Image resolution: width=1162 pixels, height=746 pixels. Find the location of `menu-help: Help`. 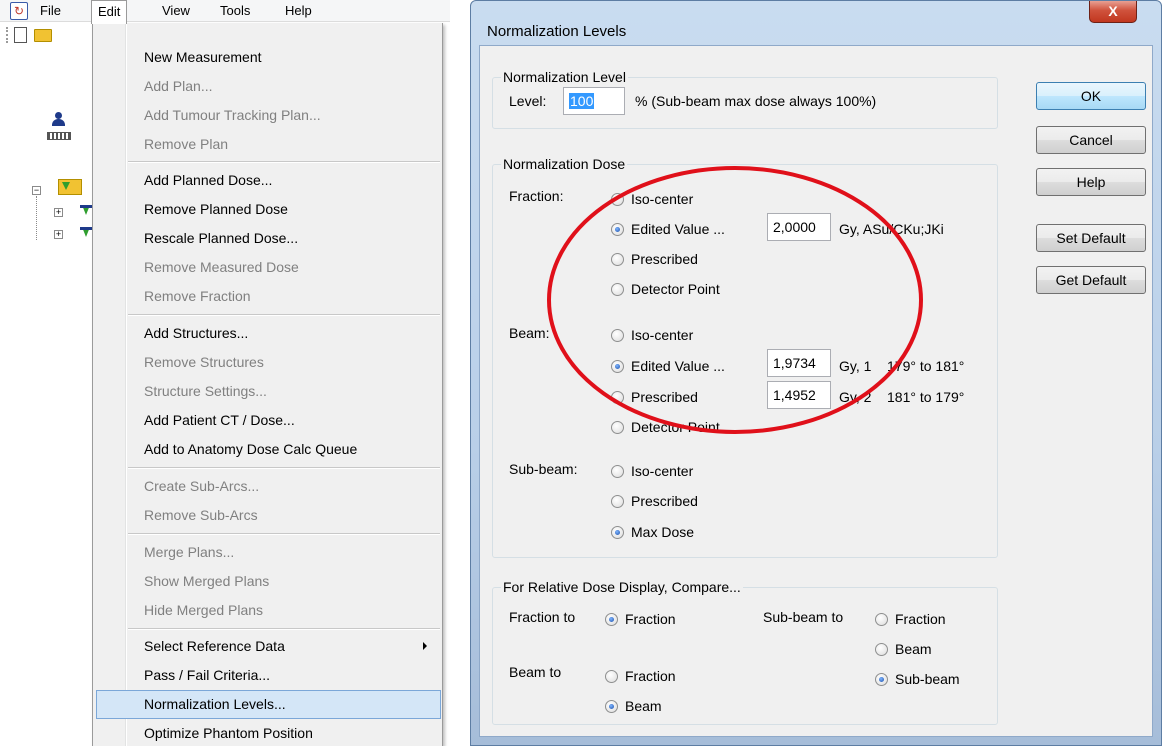

menu-help: Help is located at coordinates (298, 10).